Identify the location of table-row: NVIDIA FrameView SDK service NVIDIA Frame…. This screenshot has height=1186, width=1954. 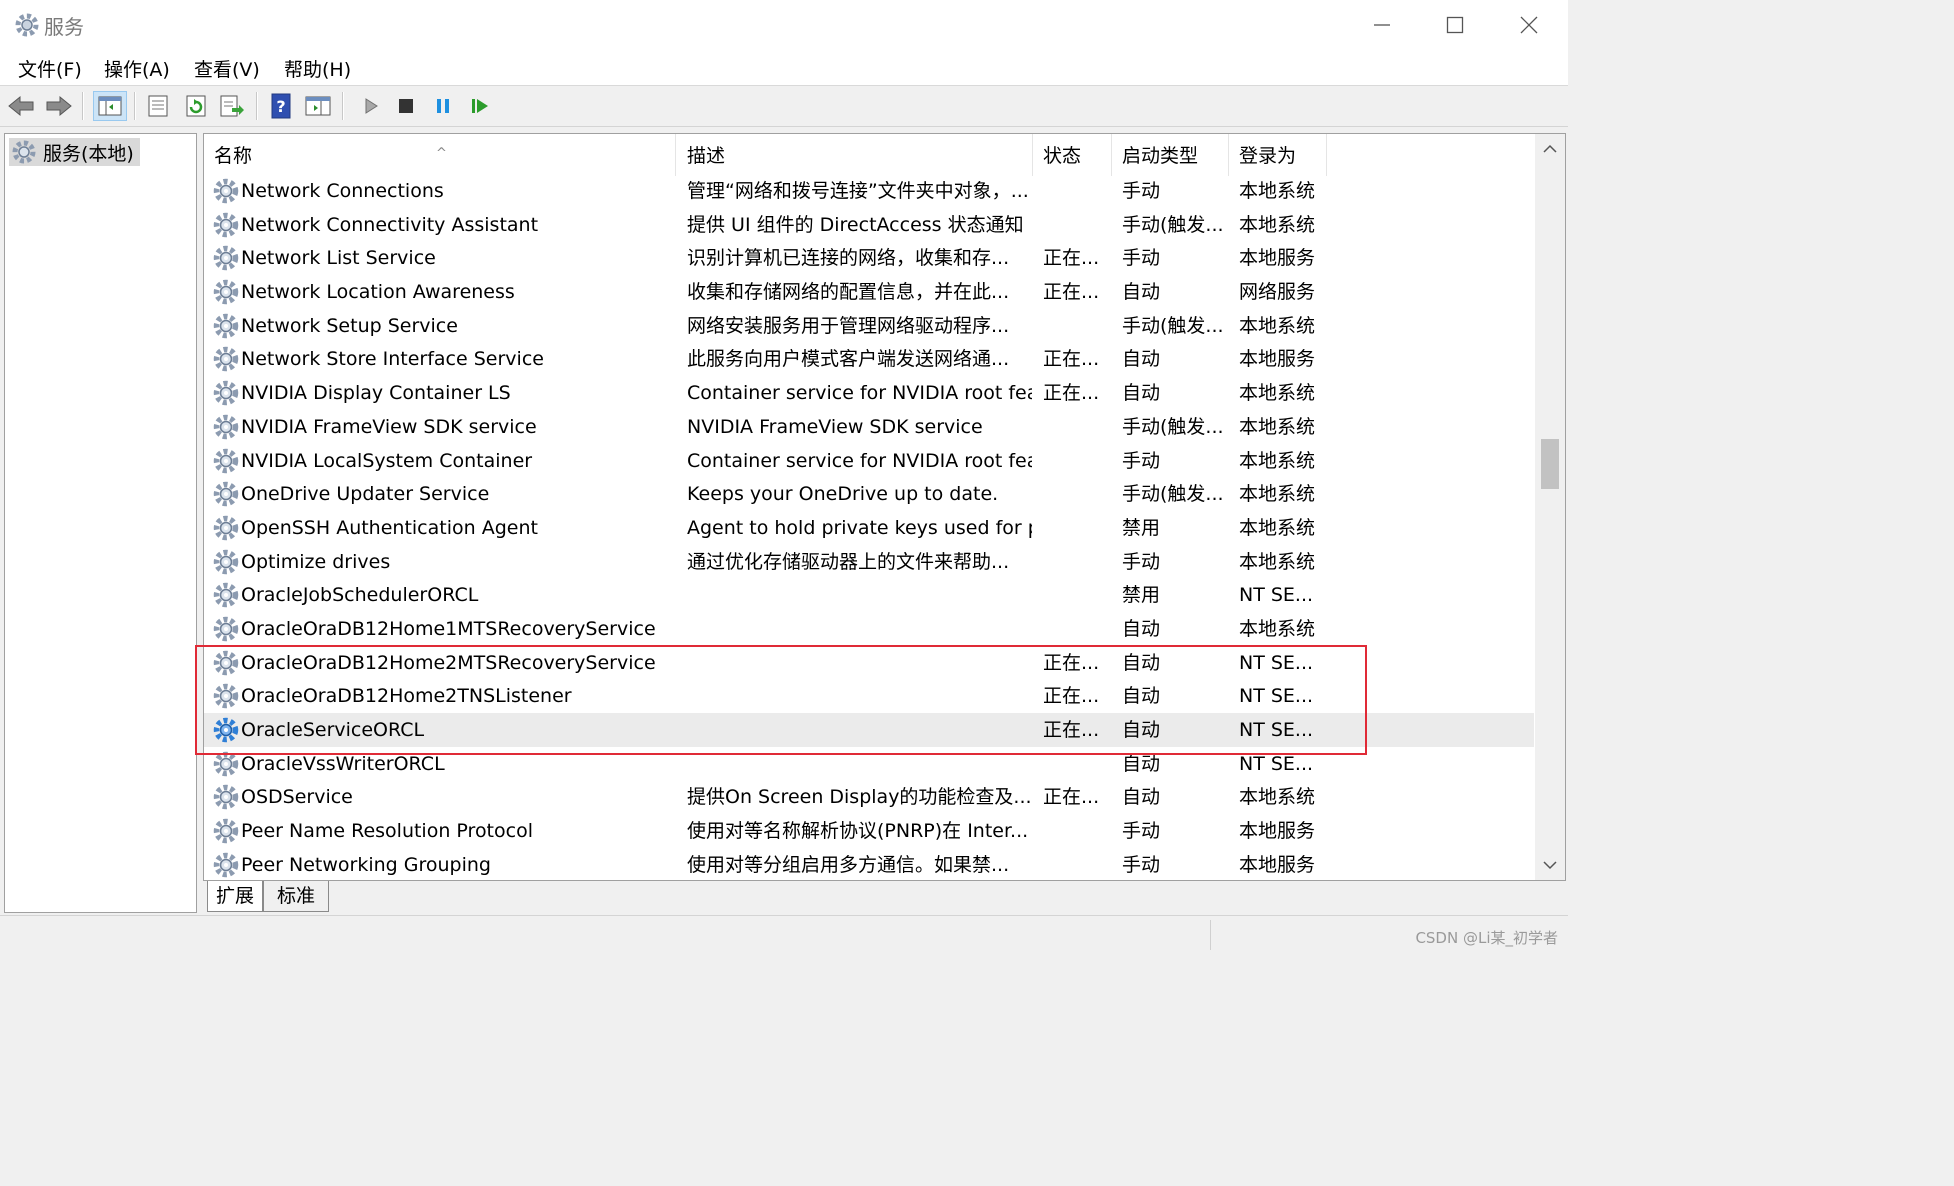
(869, 427).